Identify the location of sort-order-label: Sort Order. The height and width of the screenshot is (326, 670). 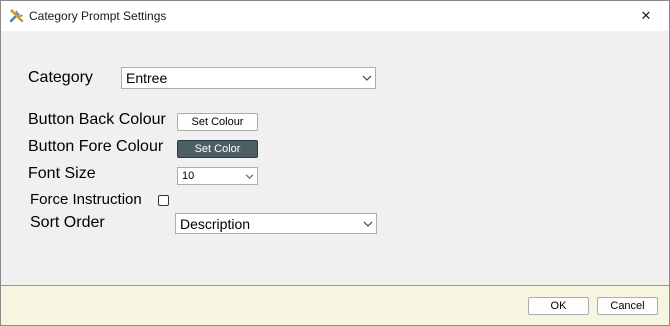
(67, 222).